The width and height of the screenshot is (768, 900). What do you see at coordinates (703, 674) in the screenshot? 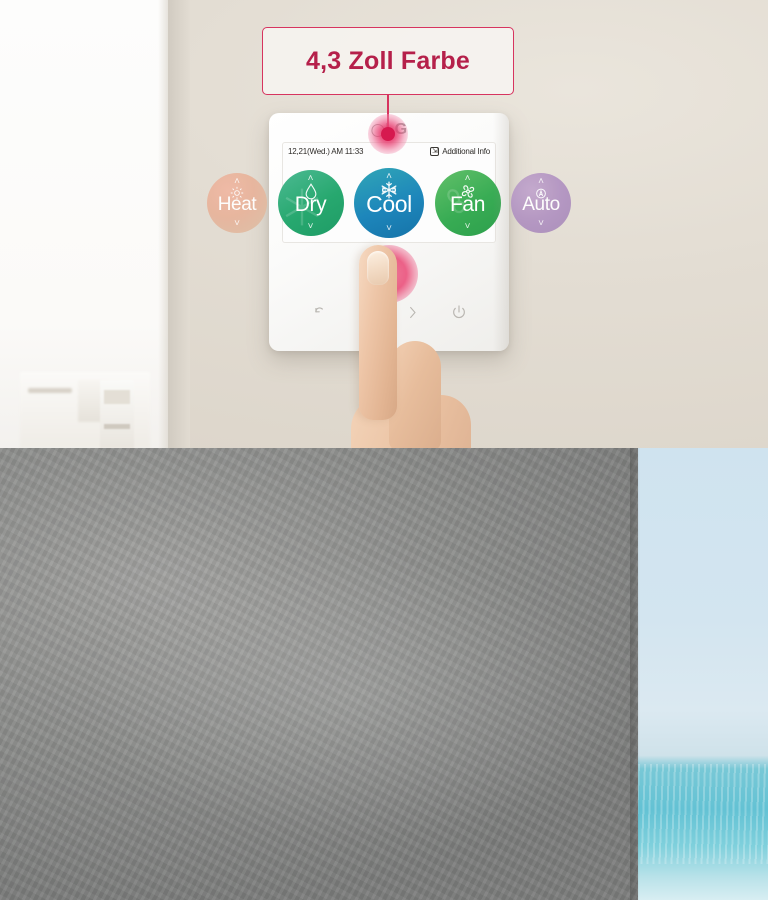
I see `sea-window-view` at bounding box center [703, 674].